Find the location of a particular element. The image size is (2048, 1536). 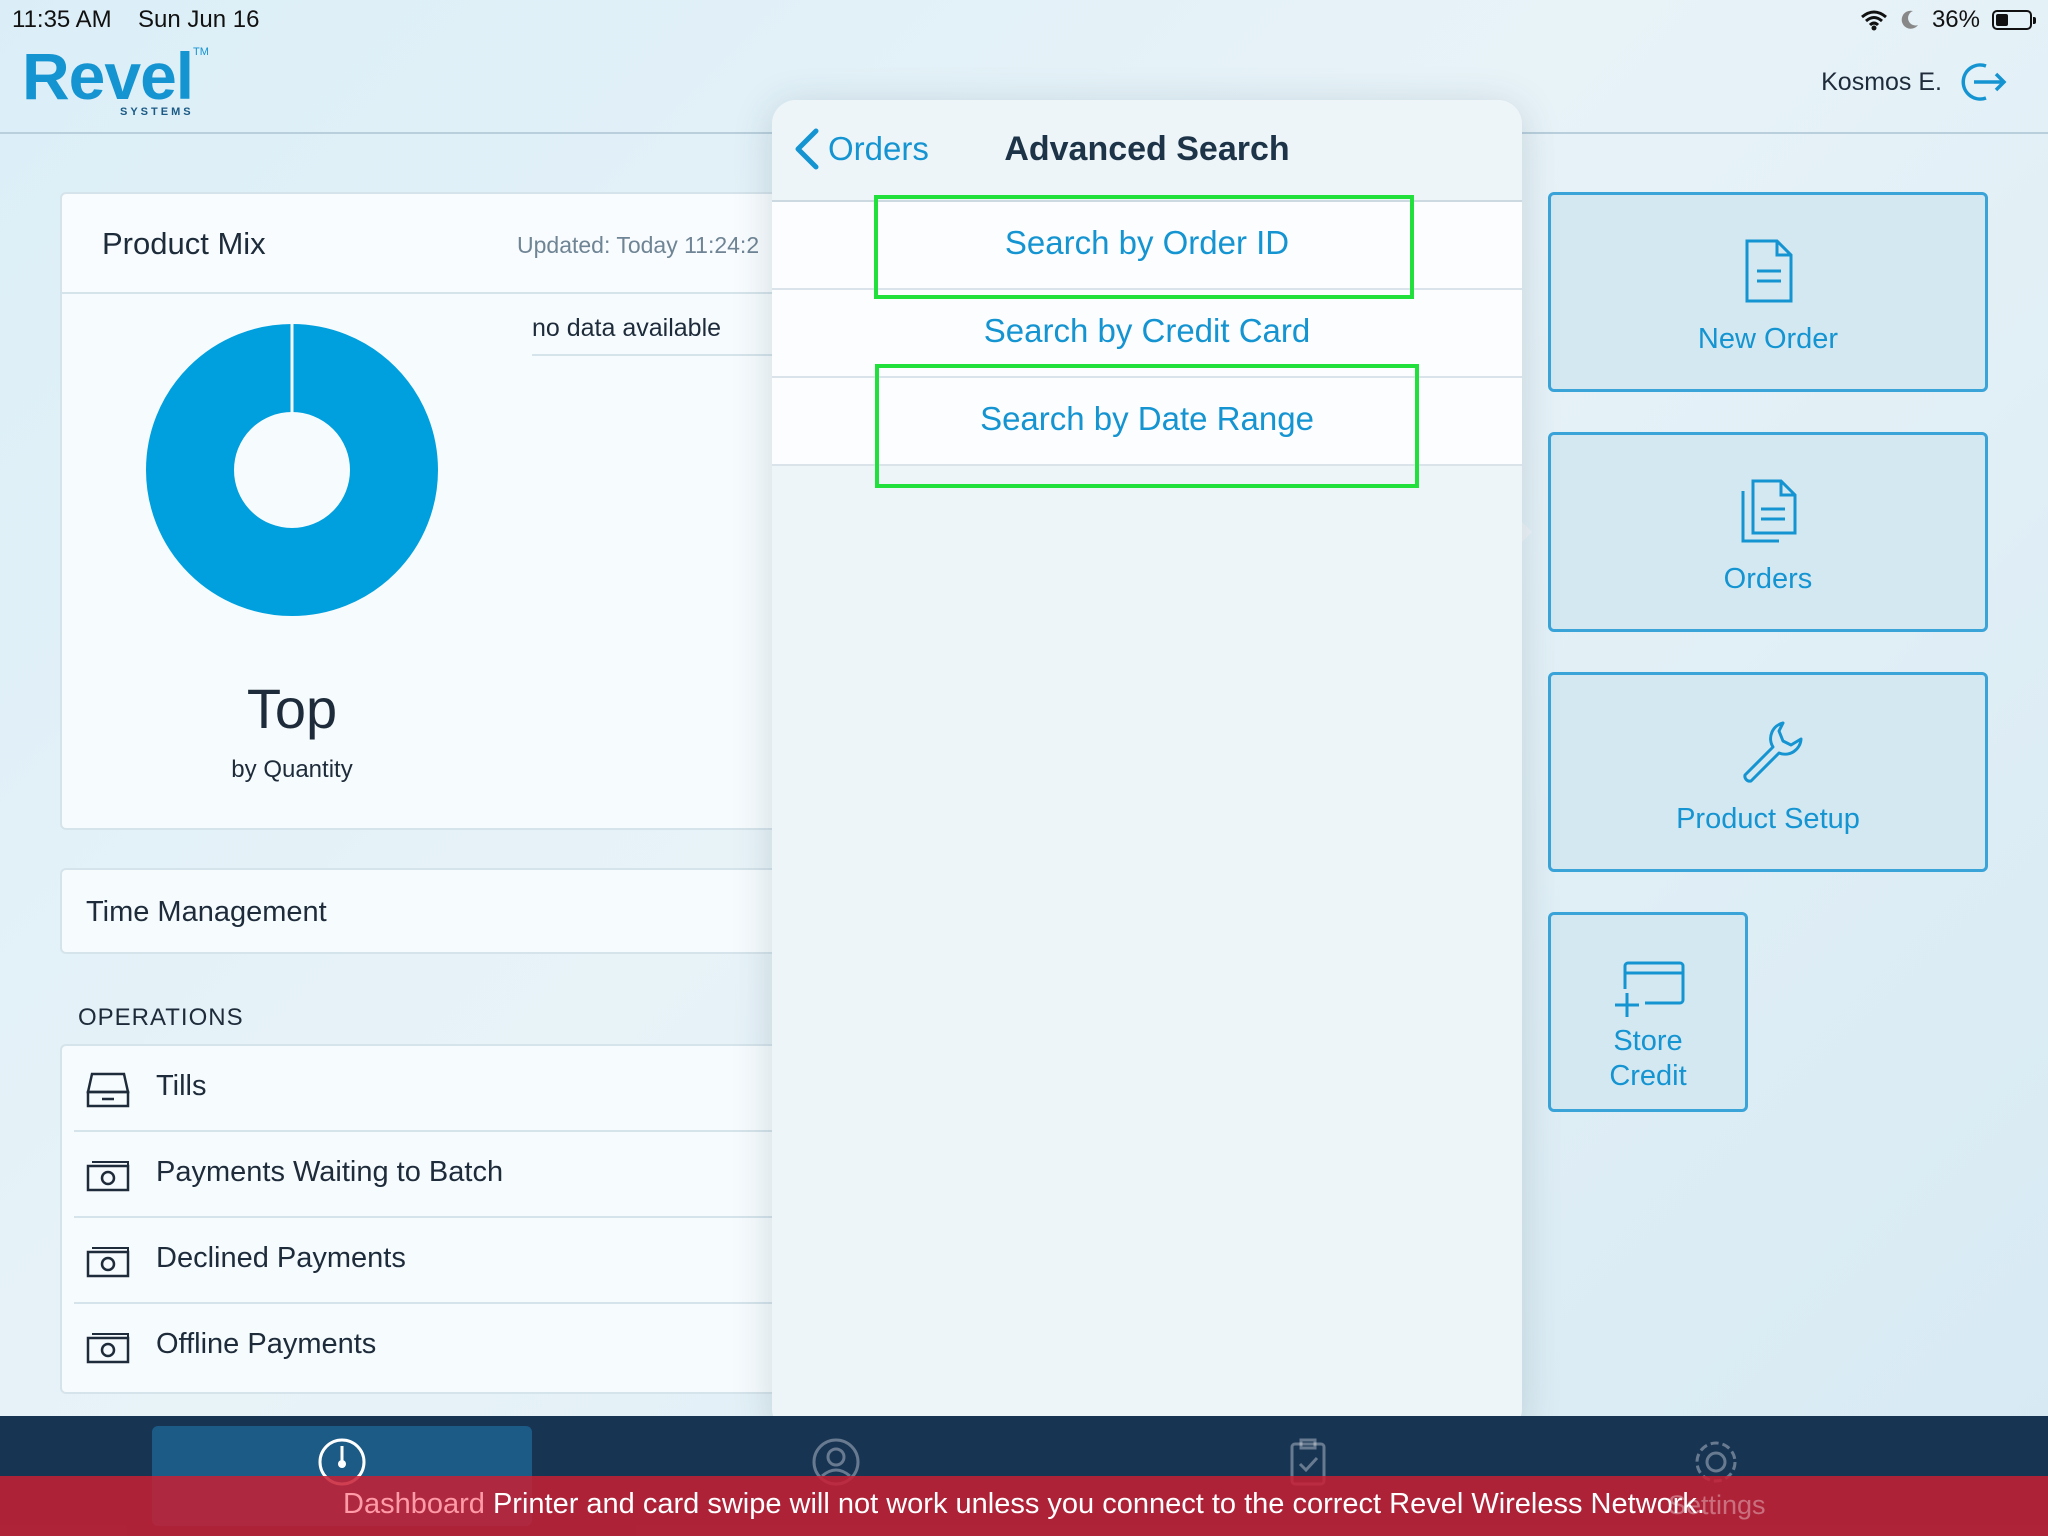

operations-item-payments-waiting: Payments Waiting to Batch is located at coordinates (444, 1175).